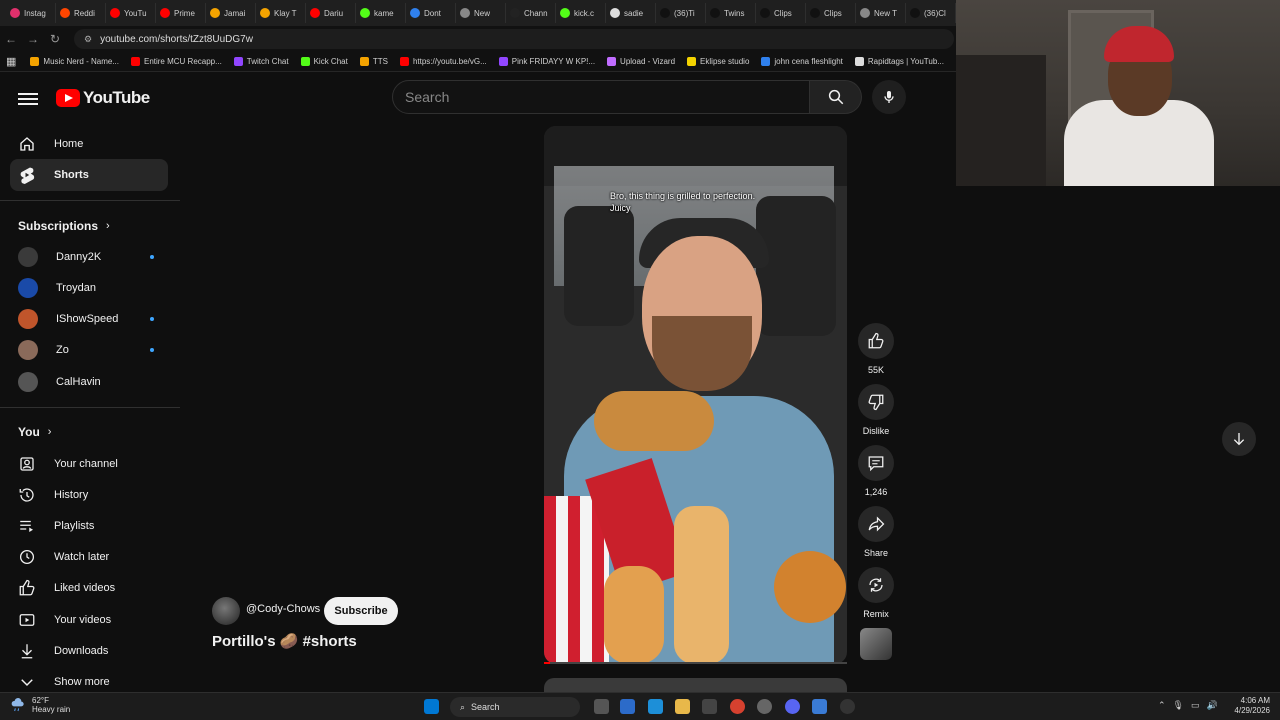 This screenshot has width=1280, height=720. I want to click on subscription-item: Zo, so click(89, 350).